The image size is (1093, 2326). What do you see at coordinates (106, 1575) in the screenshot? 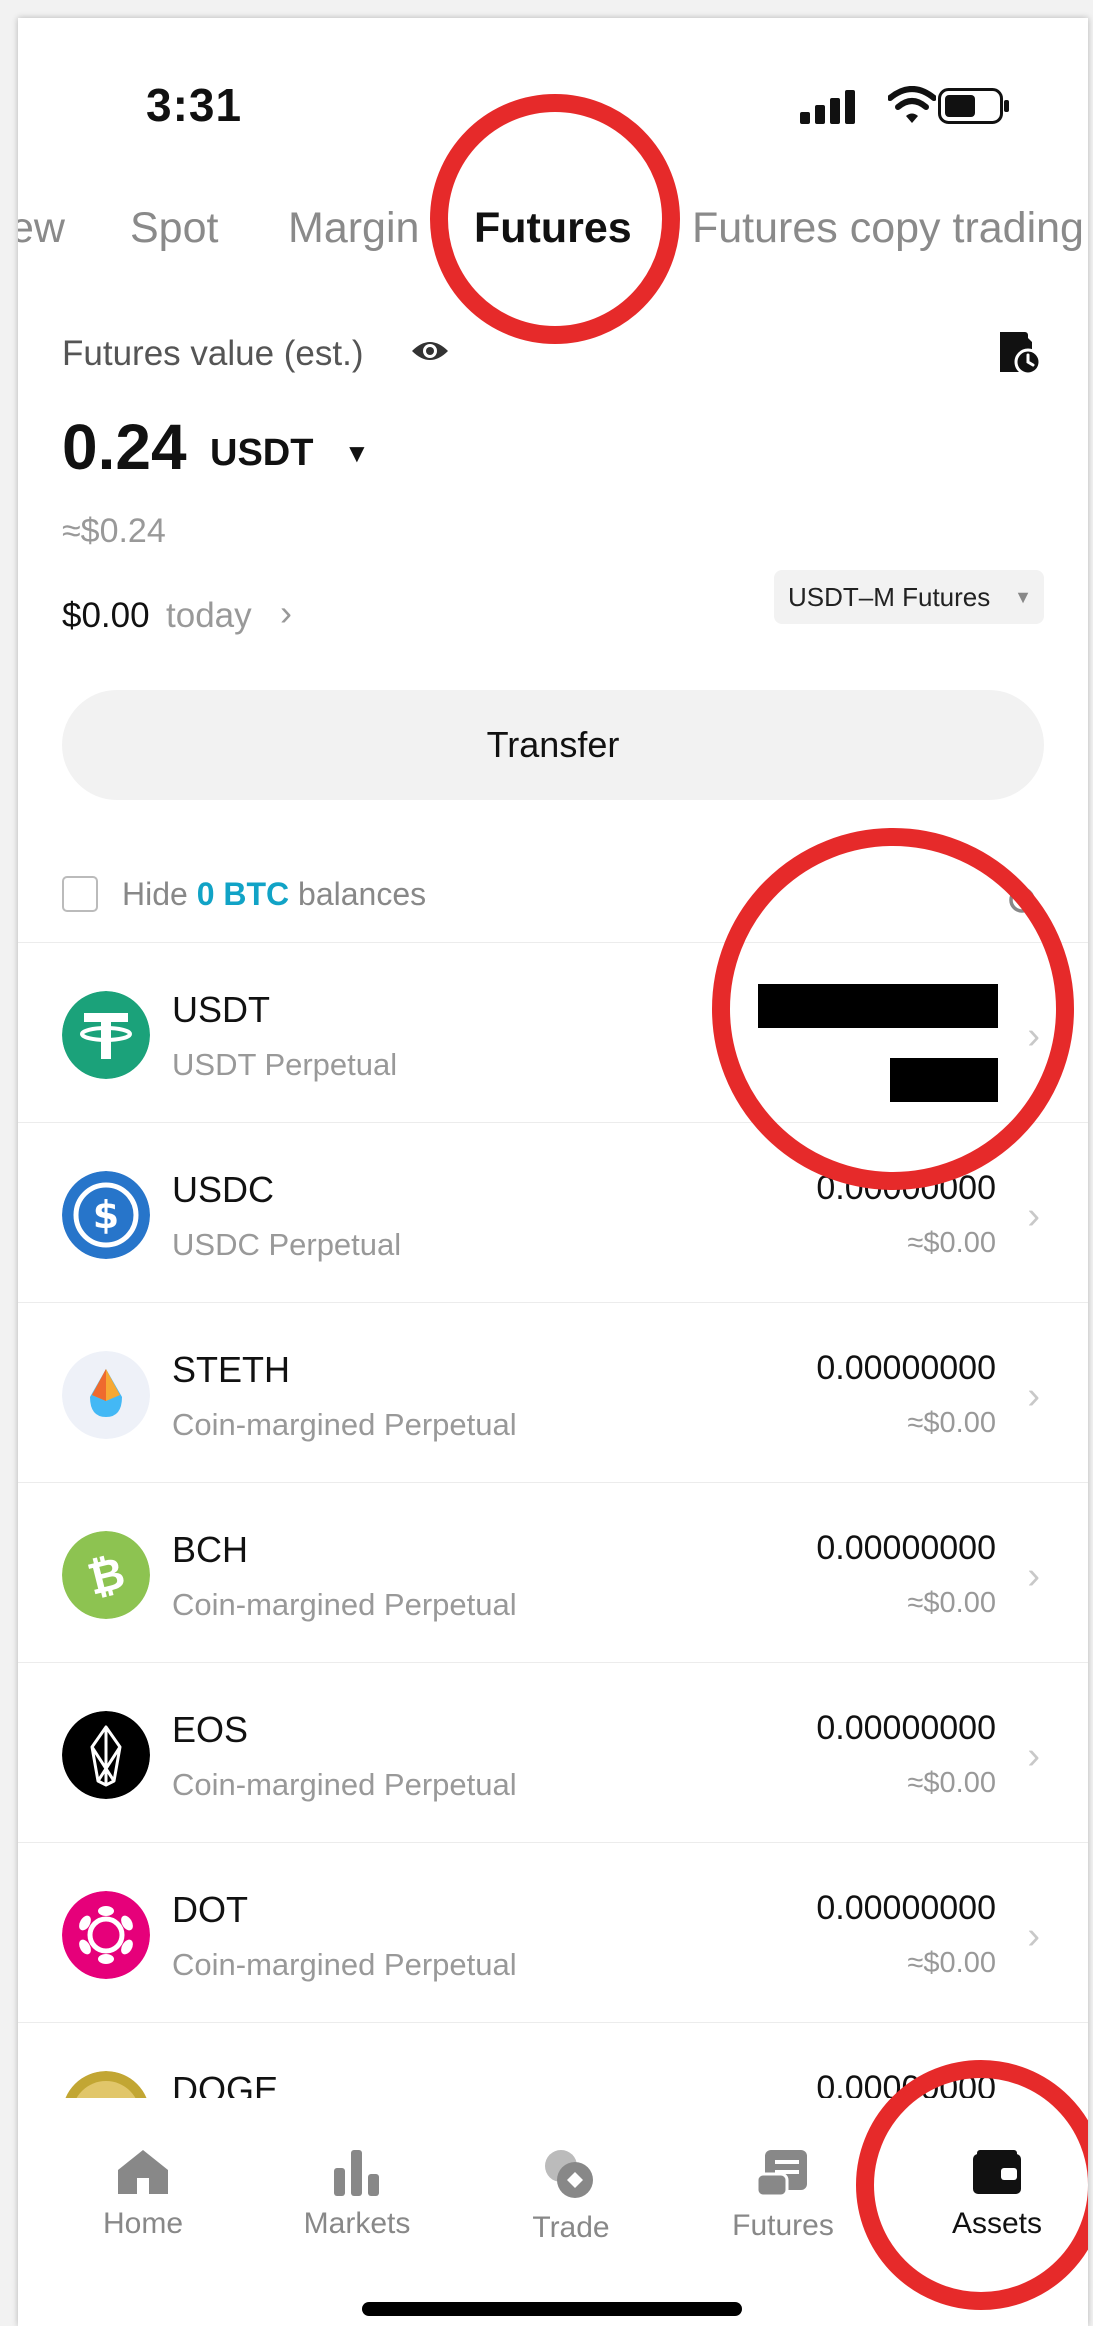
I see `bitcoin-cash-icon: ₿` at bounding box center [106, 1575].